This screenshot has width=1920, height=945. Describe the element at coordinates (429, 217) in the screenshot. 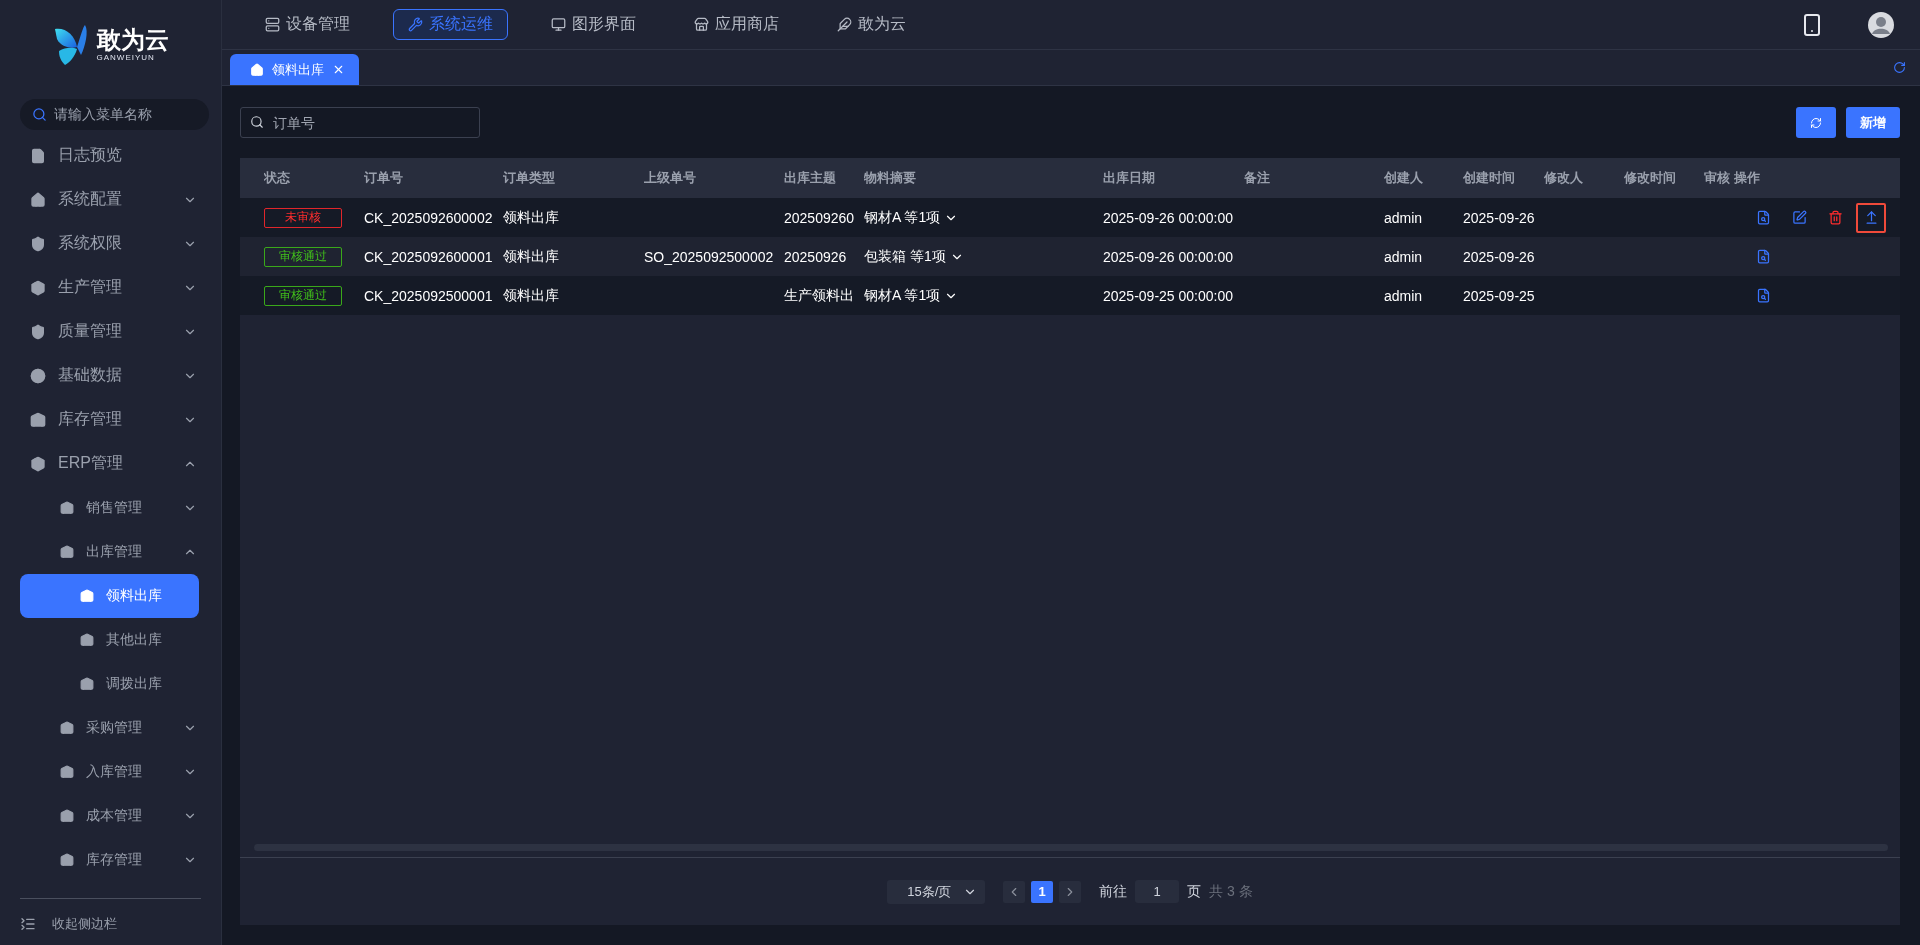

I see `table-cell-text: CK_2025092600002` at that location.